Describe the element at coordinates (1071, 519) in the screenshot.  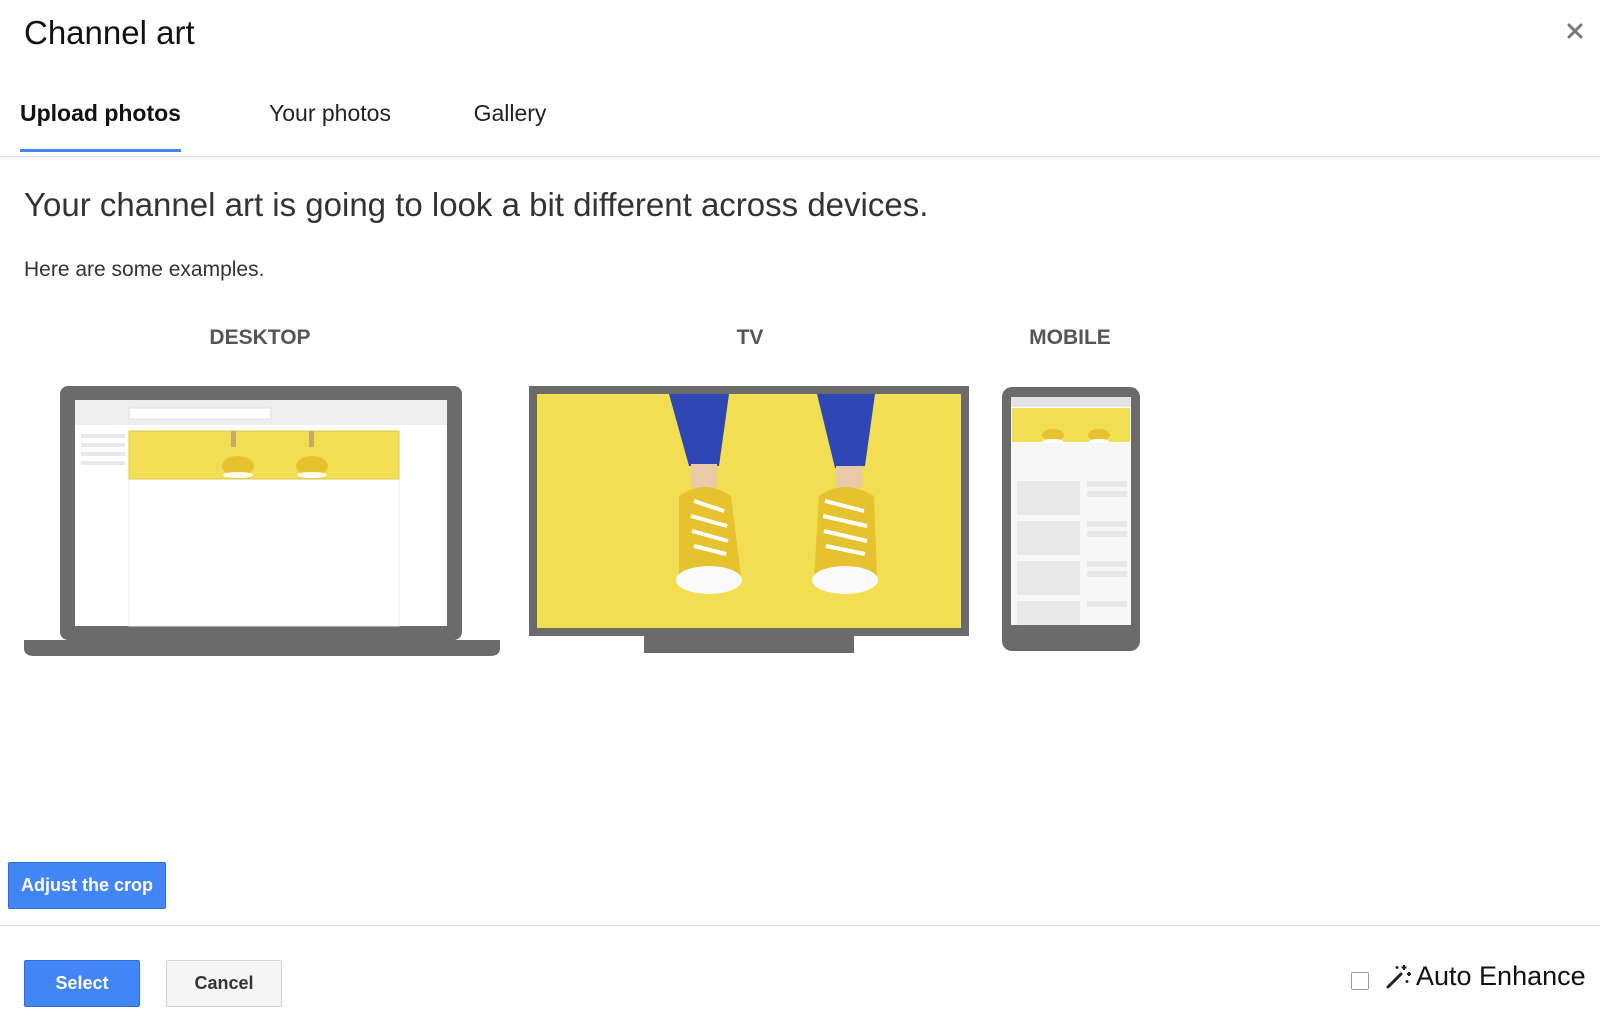
I see `phone-preview` at that location.